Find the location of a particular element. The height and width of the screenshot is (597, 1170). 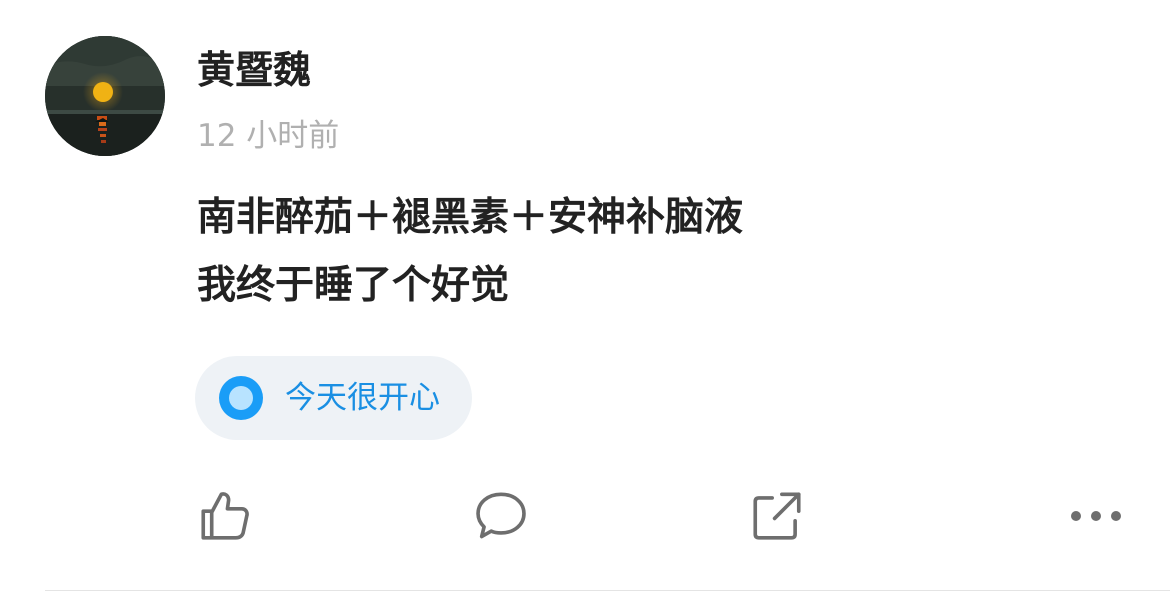

username: 黄暨魏 is located at coordinates (254, 70).